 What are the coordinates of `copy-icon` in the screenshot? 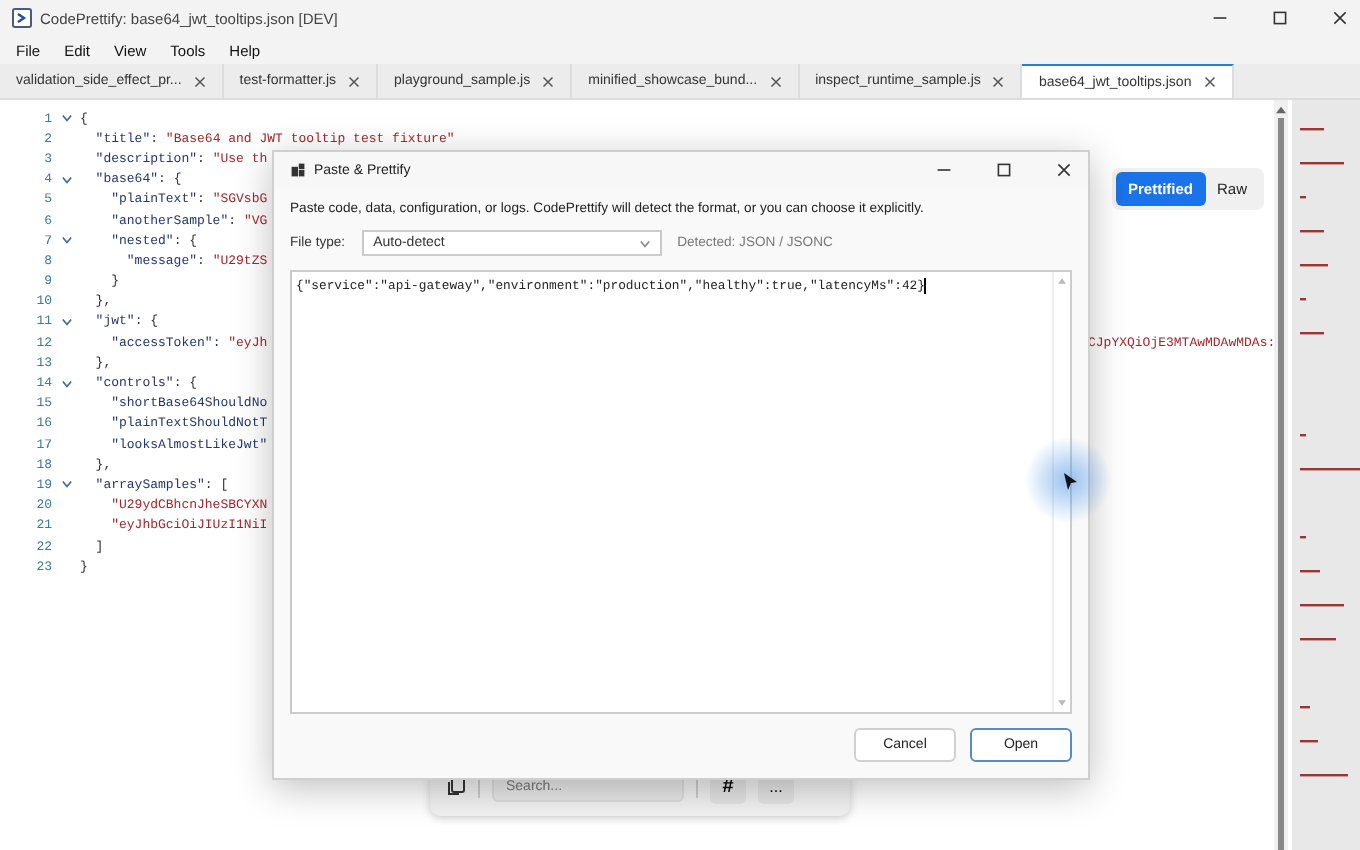 It's located at (456, 786).